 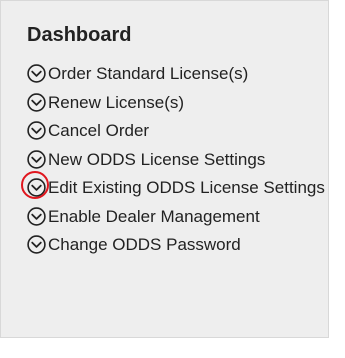 What do you see at coordinates (98, 130) in the screenshot?
I see `menu-item-label: Cancel Order` at bounding box center [98, 130].